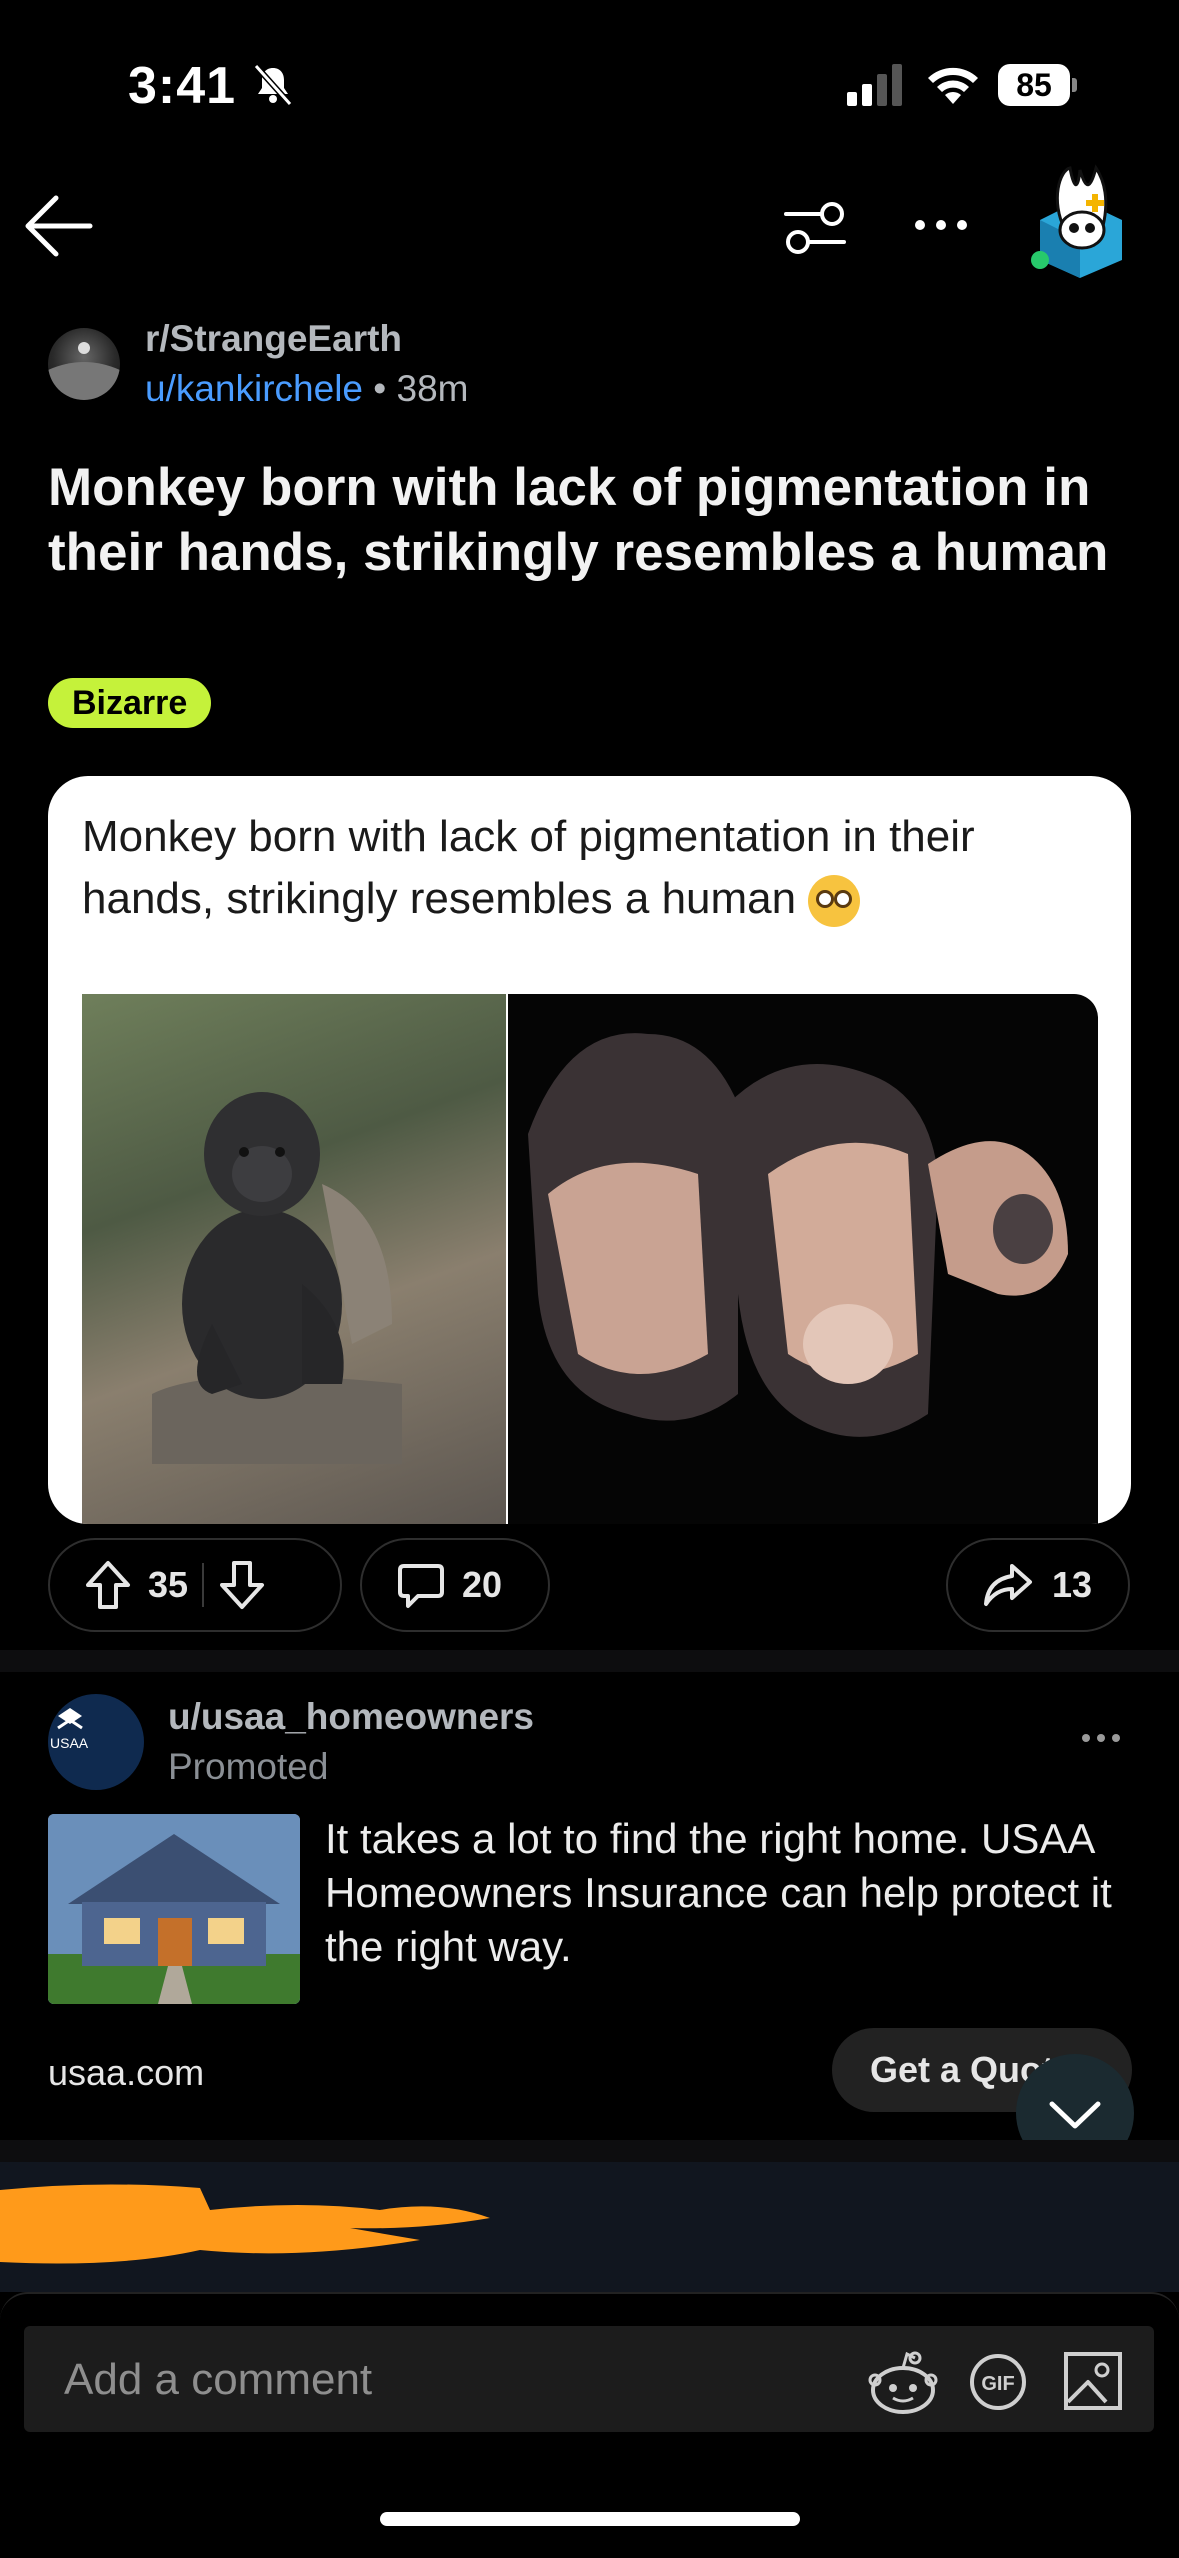  What do you see at coordinates (96, 1742) in the screenshot?
I see `ad-avatar: USAA` at bounding box center [96, 1742].